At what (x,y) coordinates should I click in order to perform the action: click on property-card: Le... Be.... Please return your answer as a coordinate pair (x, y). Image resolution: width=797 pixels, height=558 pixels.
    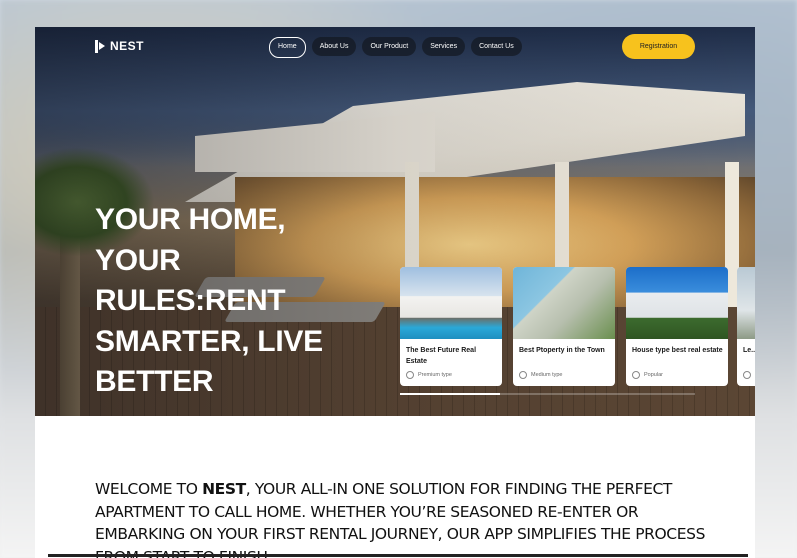
    Looking at the image, I should click on (746, 326).